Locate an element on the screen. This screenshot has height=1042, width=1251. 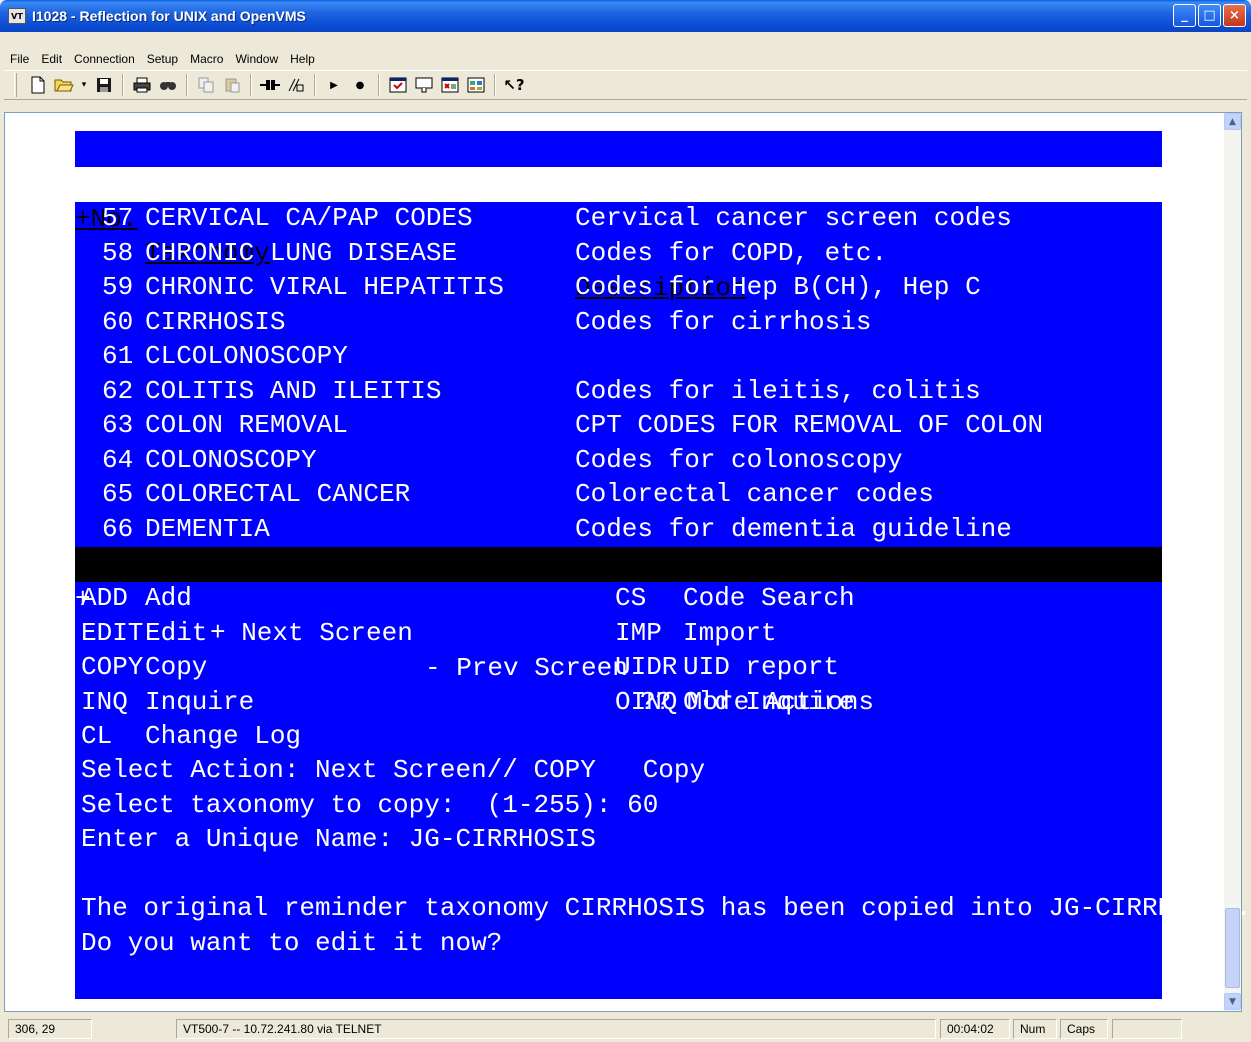
action-code: CL is located at coordinates (97, 736).